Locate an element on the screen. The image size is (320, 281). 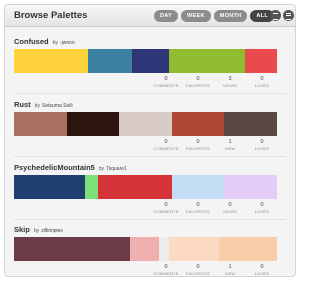
palette-title: PsychedelicMountain5 is located at coordinates (54, 167).